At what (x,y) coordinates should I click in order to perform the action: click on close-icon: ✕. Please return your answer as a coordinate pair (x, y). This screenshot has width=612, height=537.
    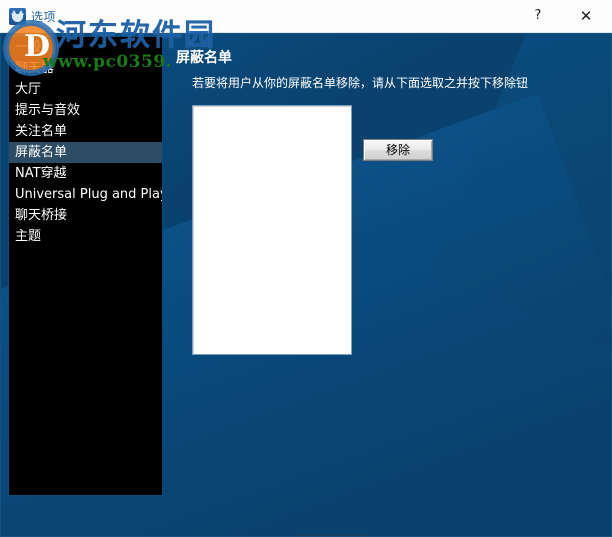
    Looking at the image, I should click on (586, 16).